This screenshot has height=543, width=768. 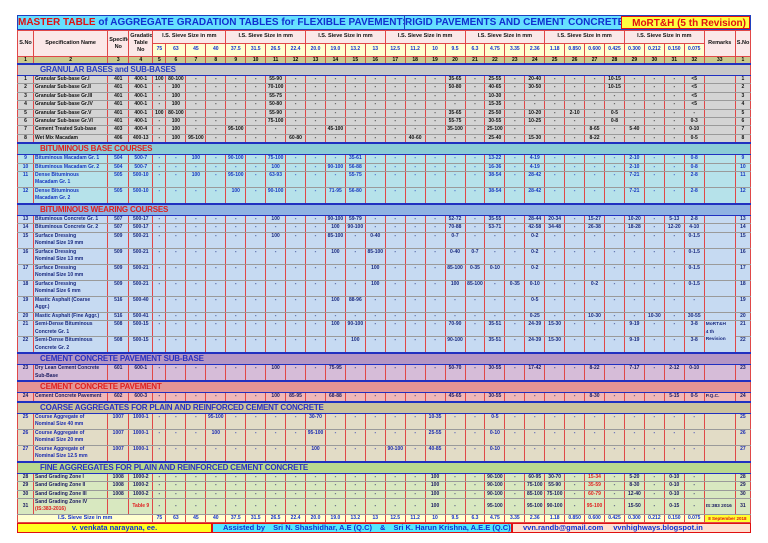 What do you see at coordinates (315, 50) in the screenshot?
I see `sieve-size: 20.0` at bounding box center [315, 50].